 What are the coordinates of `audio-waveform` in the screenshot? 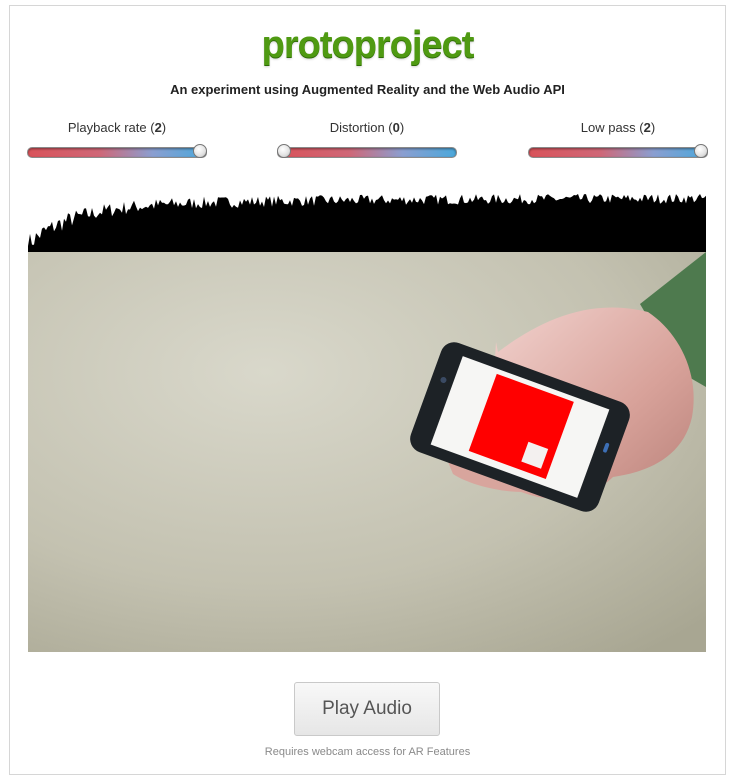 It's located at (367, 223).